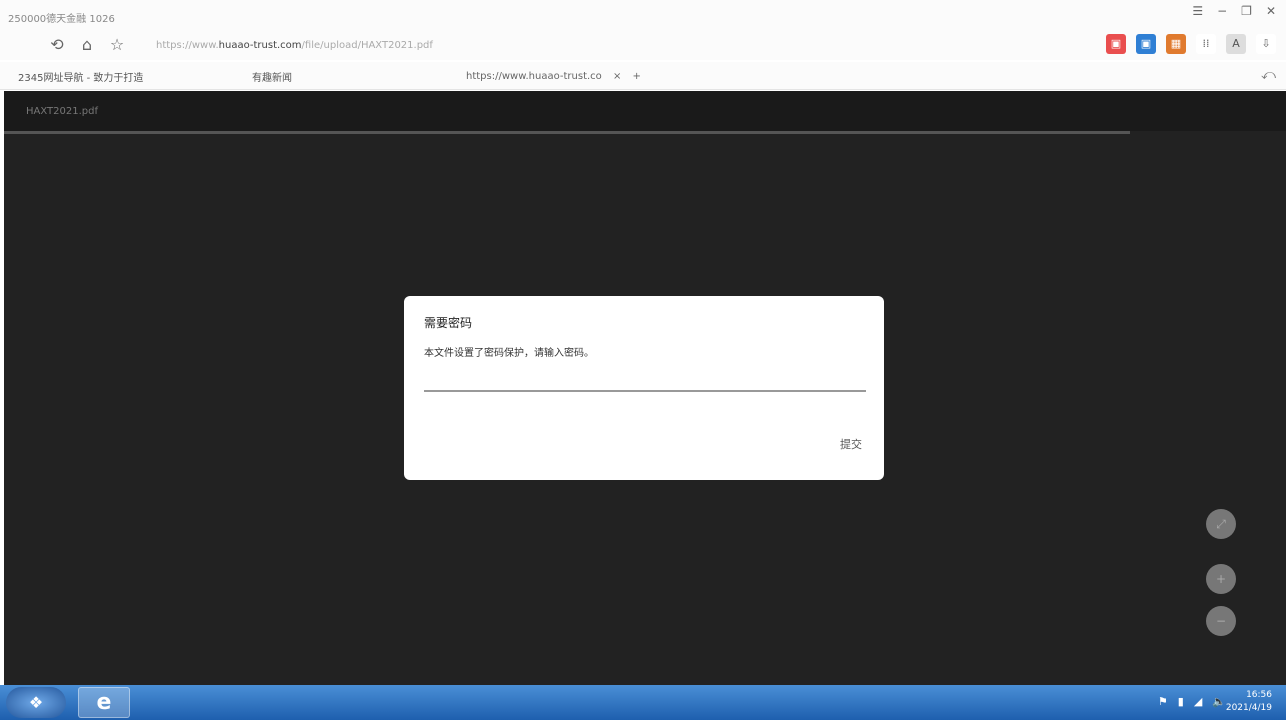 This screenshot has height=720, width=1286. What do you see at coordinates (851, 444) in the screenshot?
I see `submit-button: 提交` at bounding box center [851, 444].